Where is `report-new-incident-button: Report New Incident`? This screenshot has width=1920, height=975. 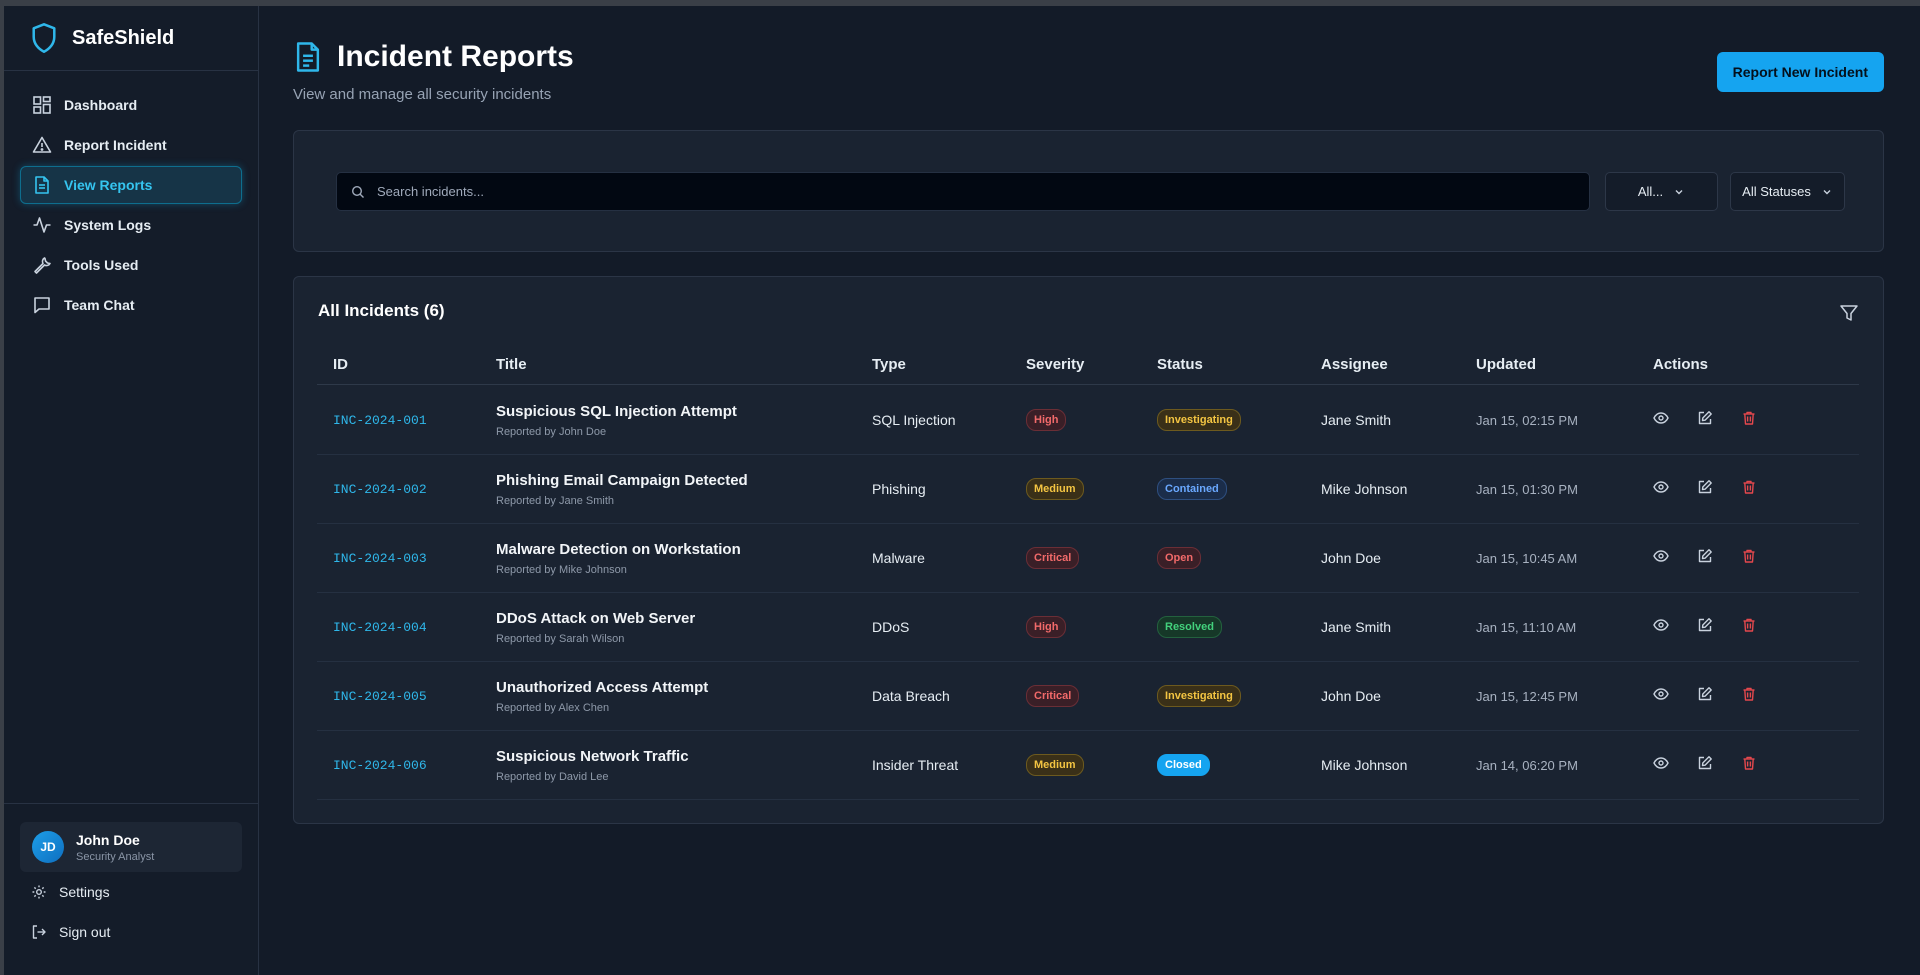 report-new-incident-button: Report New Incident is located at coordinates (1800, 72).